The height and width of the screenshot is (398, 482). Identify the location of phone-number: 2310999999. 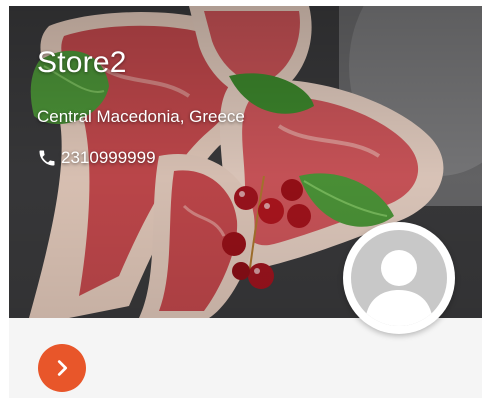
(108, 157).